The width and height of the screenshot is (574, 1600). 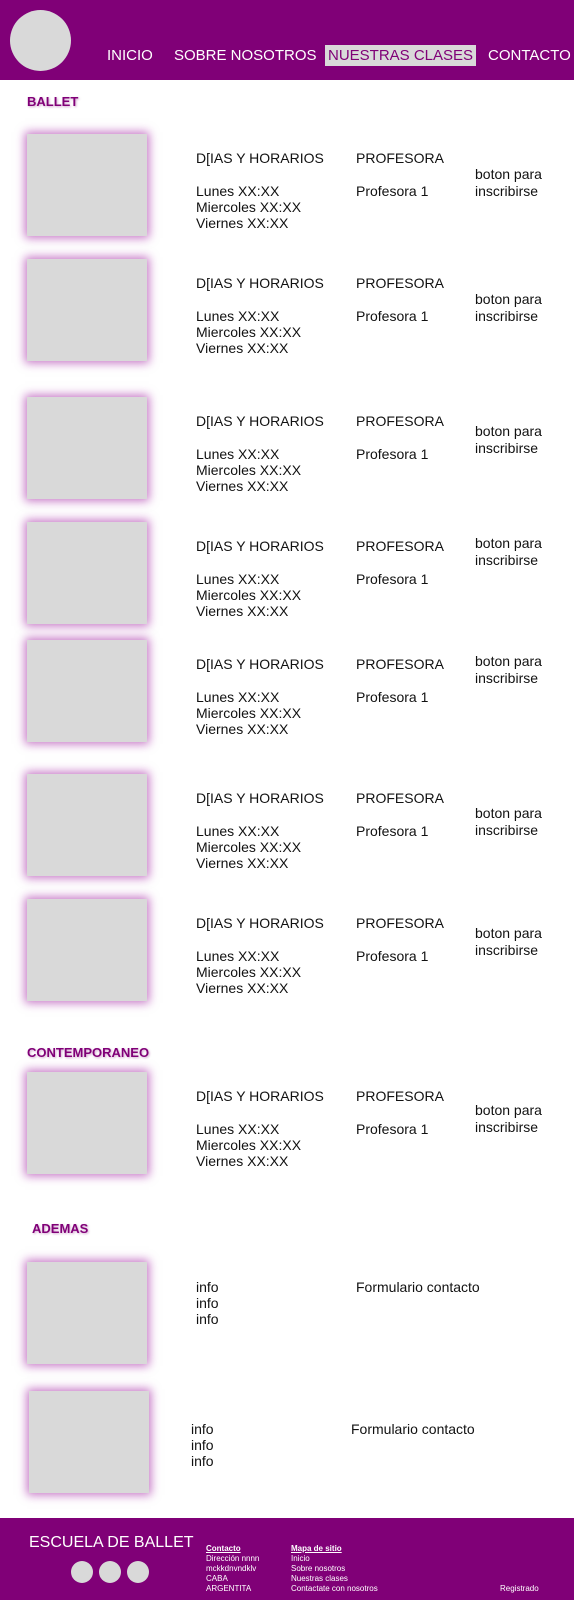 I want to click on footer-contact-title: Contacto, so click(x=223, y=1548).